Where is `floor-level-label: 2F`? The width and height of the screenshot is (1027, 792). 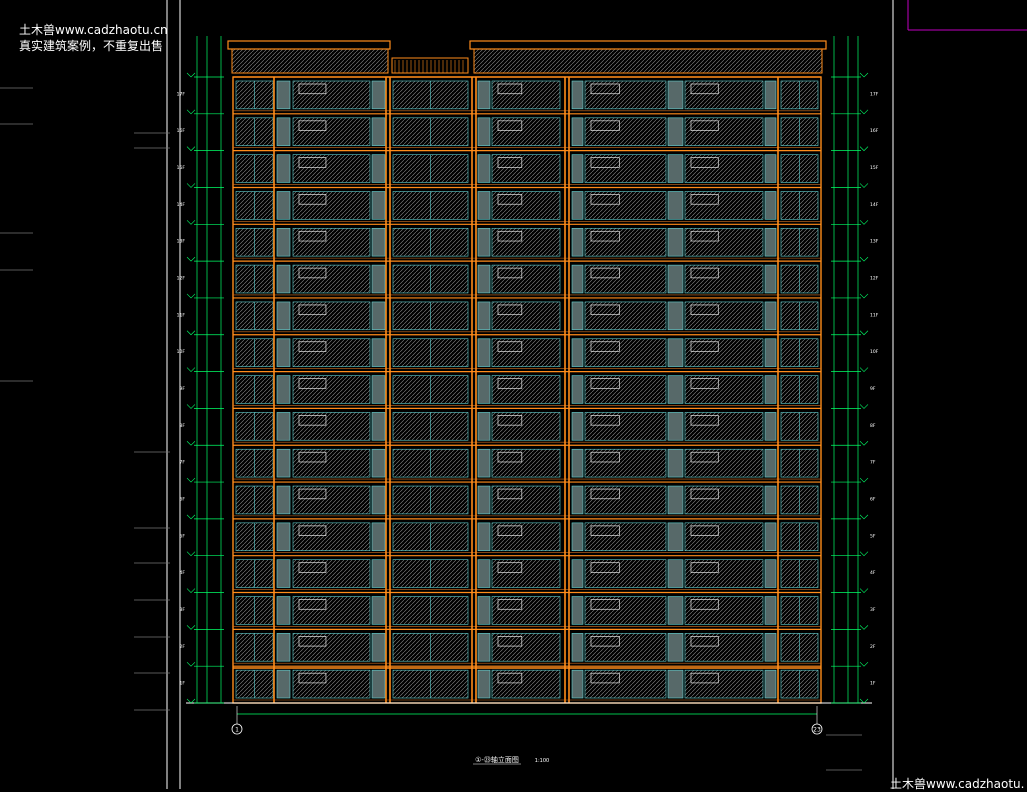
floor-level-label: 2F is located at coordinates (183, 647).